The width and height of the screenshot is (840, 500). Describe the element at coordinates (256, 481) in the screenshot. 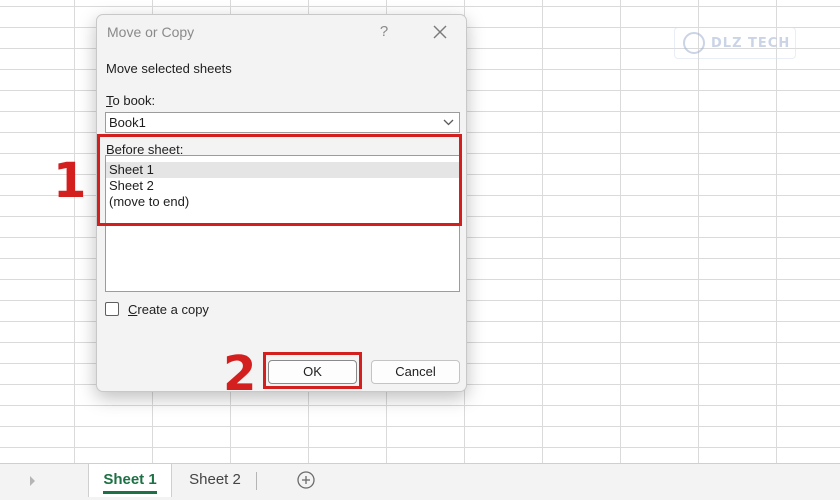

I see `tab-separator` at that location.